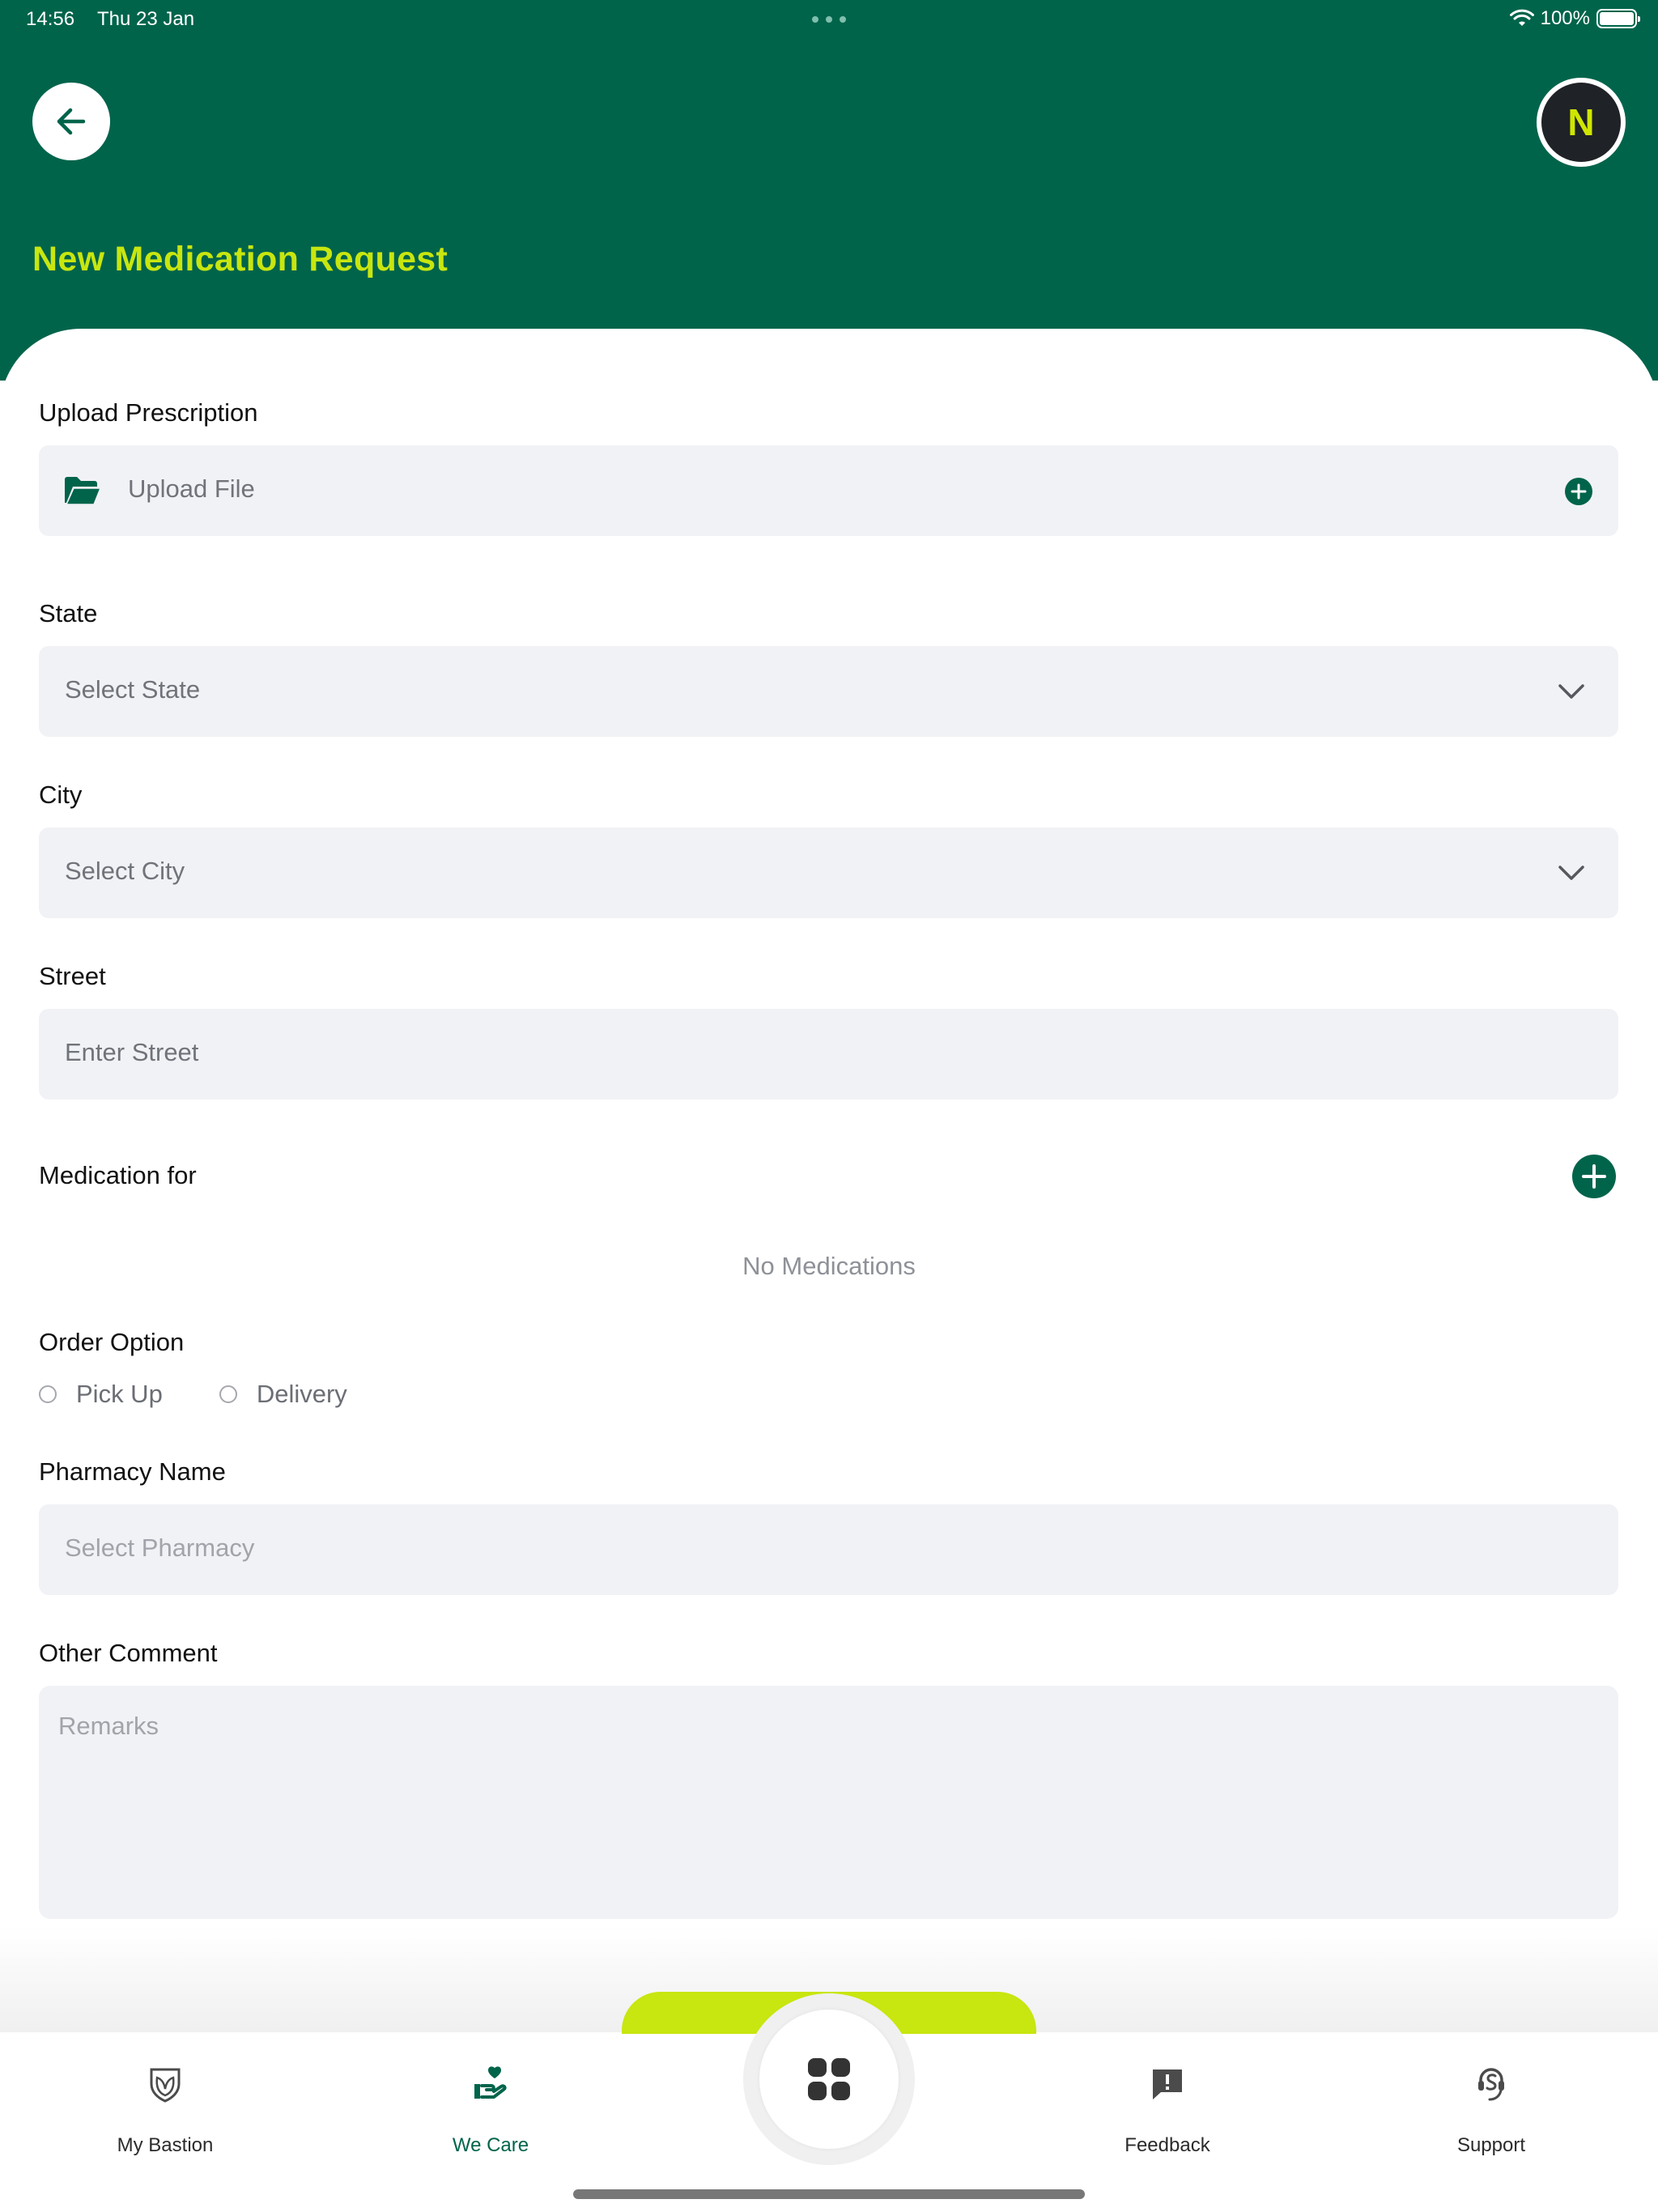 This screenshot has height=2212, width=1658. What do you see at coordinates (1167, 2084) in the screenshot?
I see `feedback-icon` at bounding box center [1167, 2084].